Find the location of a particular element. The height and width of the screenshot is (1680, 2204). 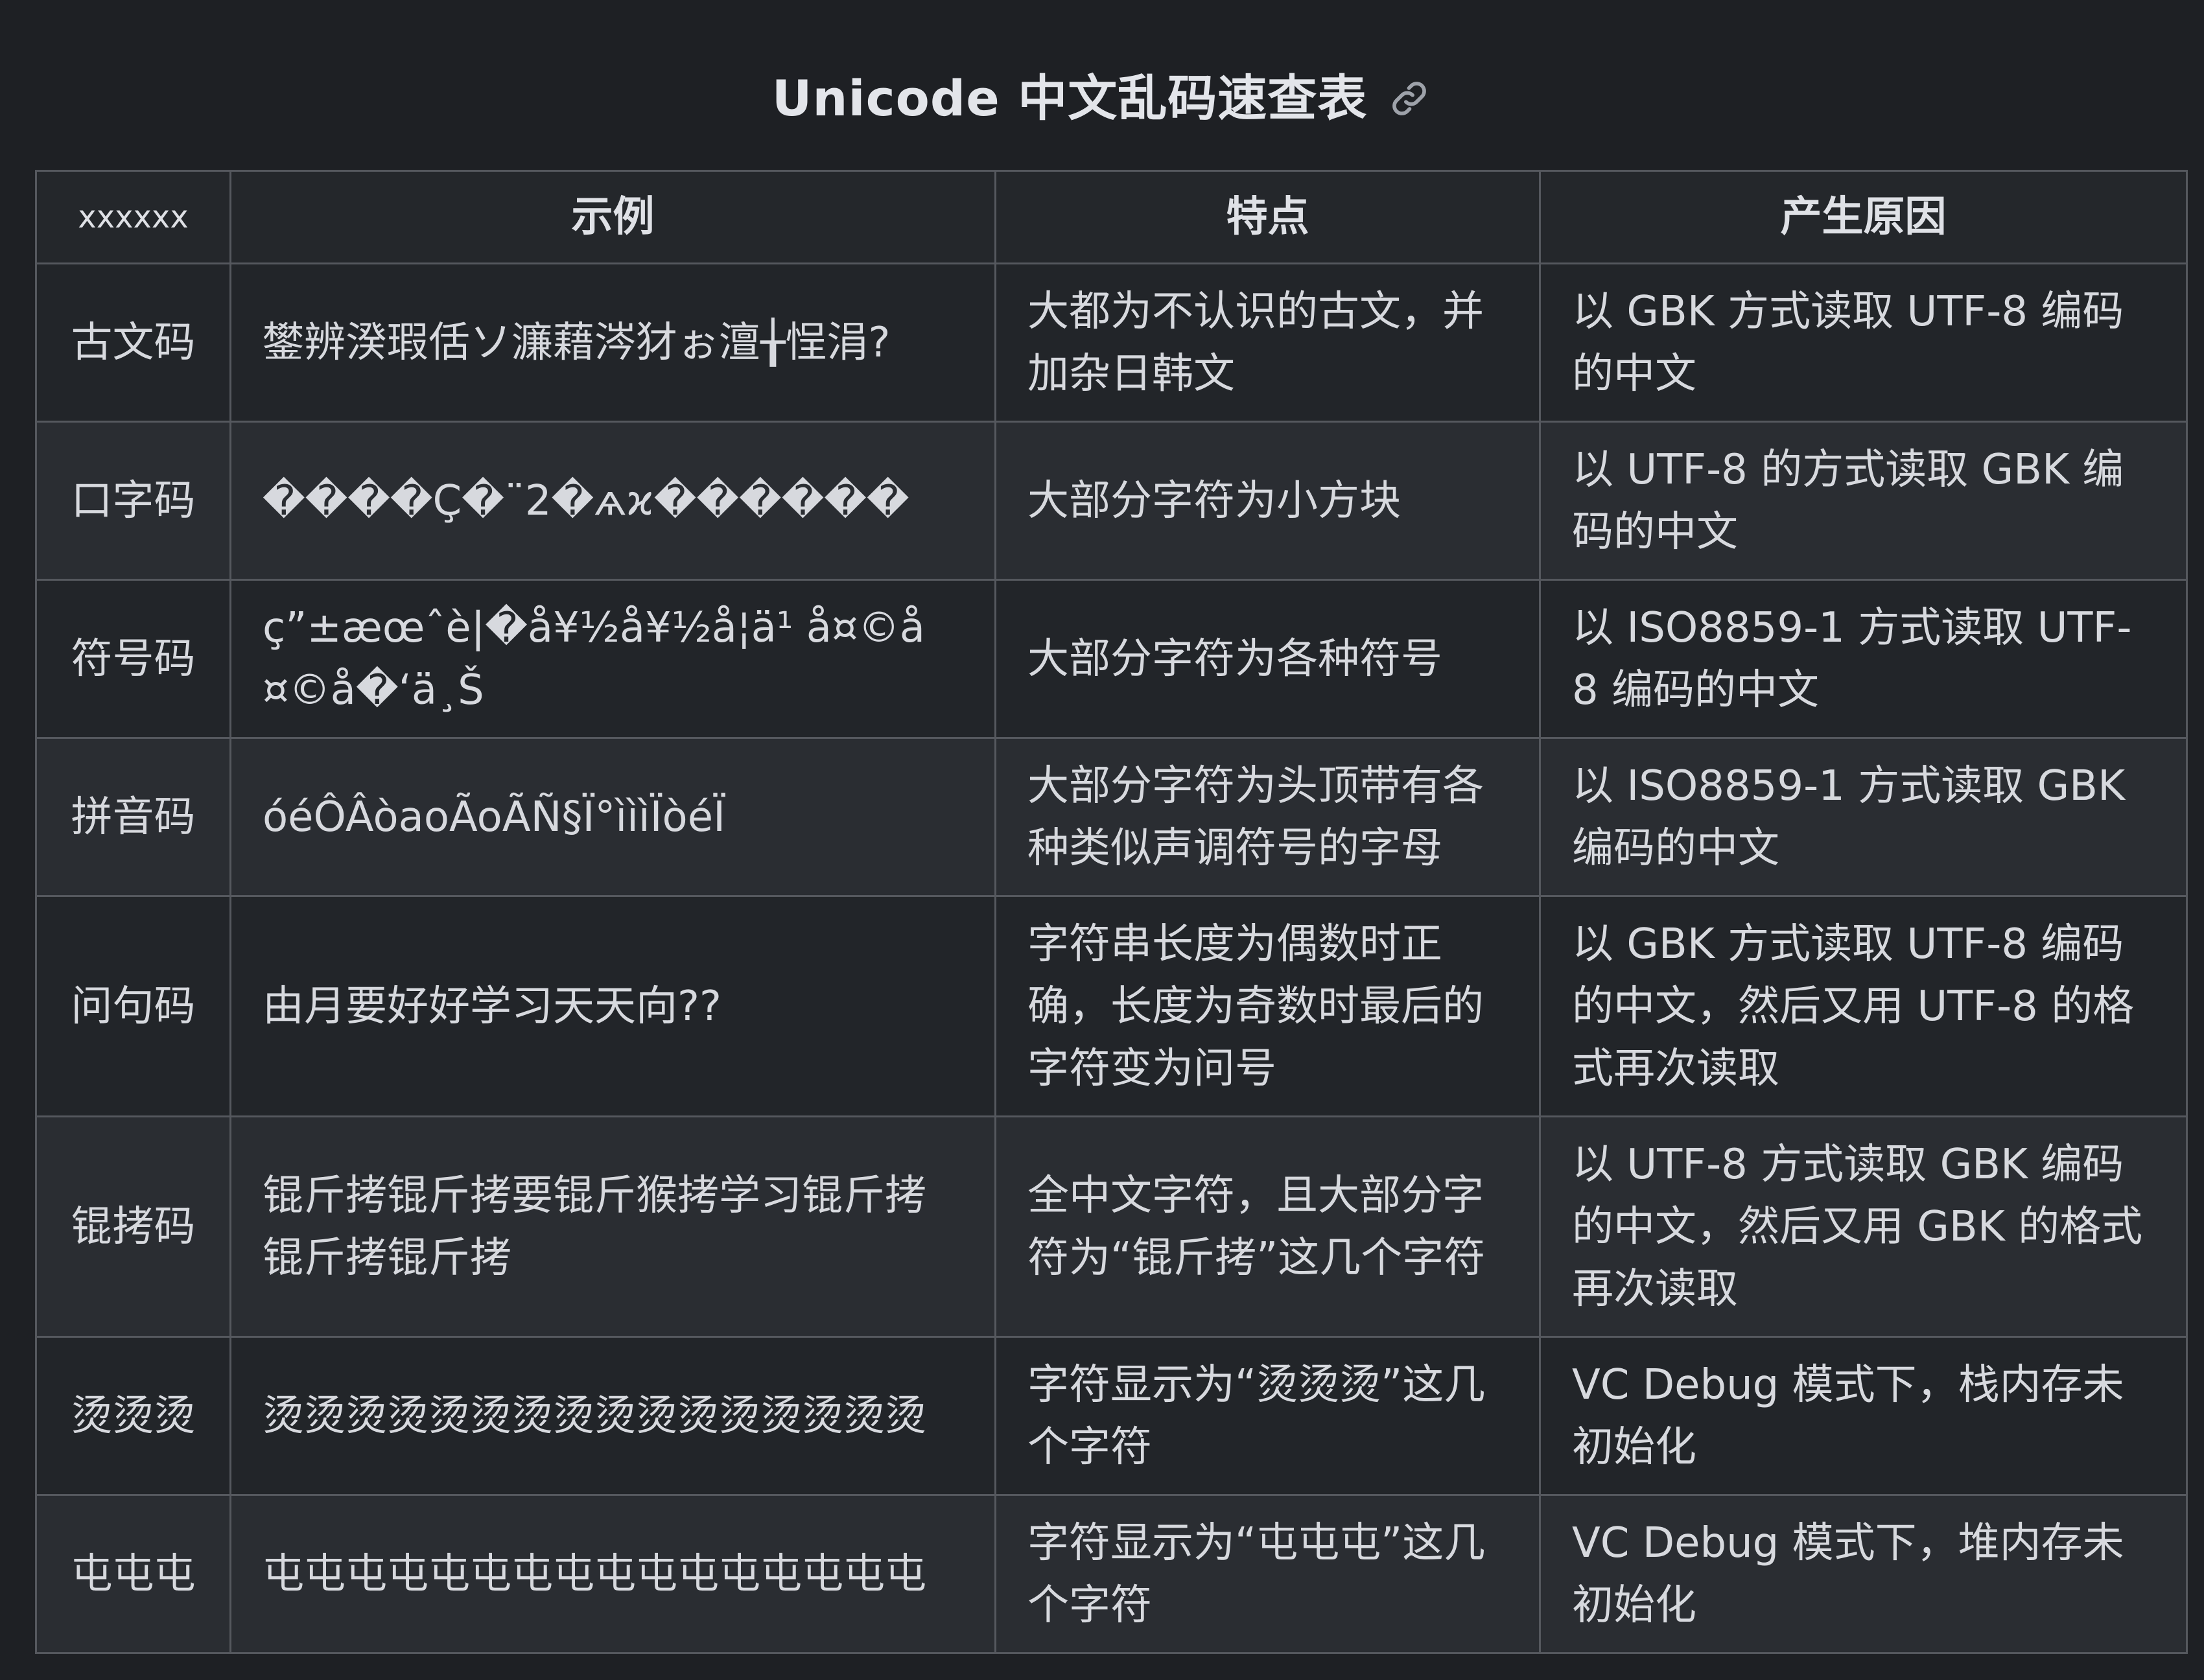

row-cause: 以 UTF-8 方式读取 GBK 编码的中文，然后又用 GBK 的格式再次读取 is located at coordinates (1863, 1226).